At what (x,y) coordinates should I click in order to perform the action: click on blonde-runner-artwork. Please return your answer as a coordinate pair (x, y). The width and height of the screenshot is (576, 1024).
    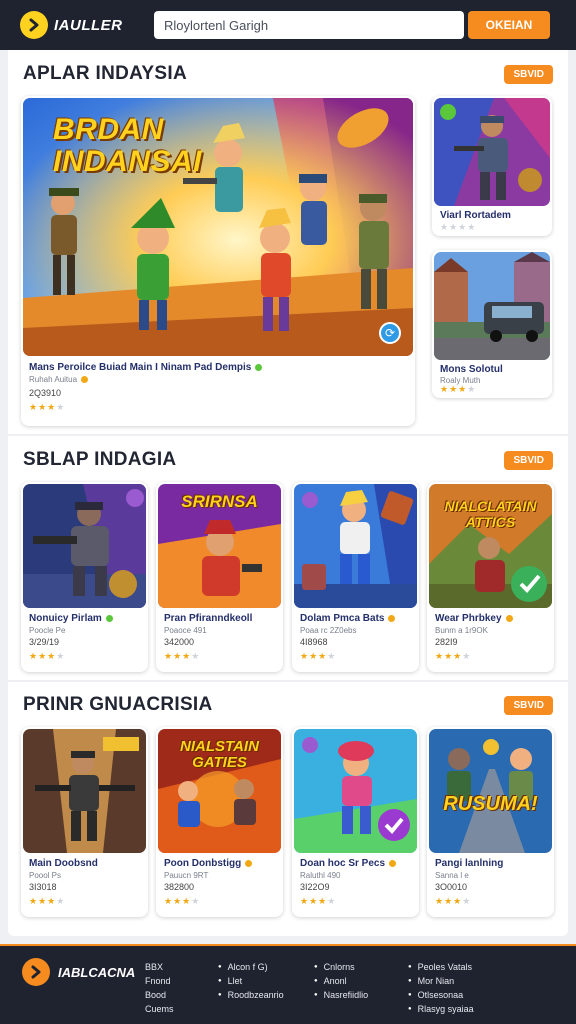
    Looking at the image, I should click on (355, 546).